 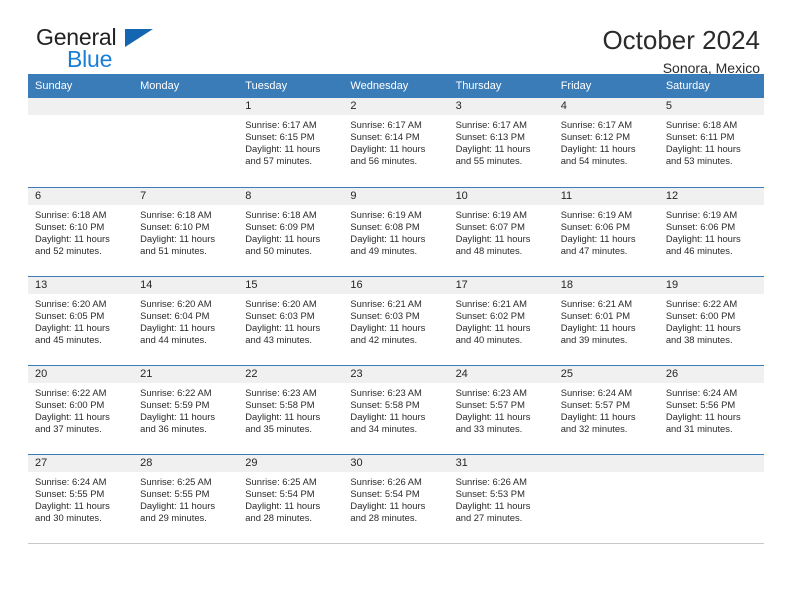 I want to click on daylight-text-line2: and 45 minutes., so click(x=68, y=339).